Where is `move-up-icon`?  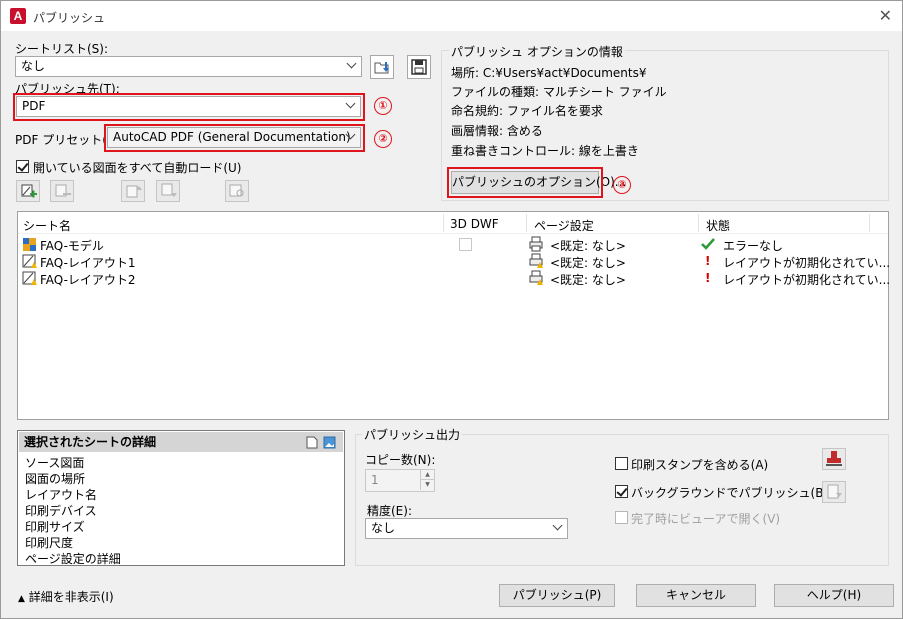 move-up-icon is located at coordinates (134, 191).